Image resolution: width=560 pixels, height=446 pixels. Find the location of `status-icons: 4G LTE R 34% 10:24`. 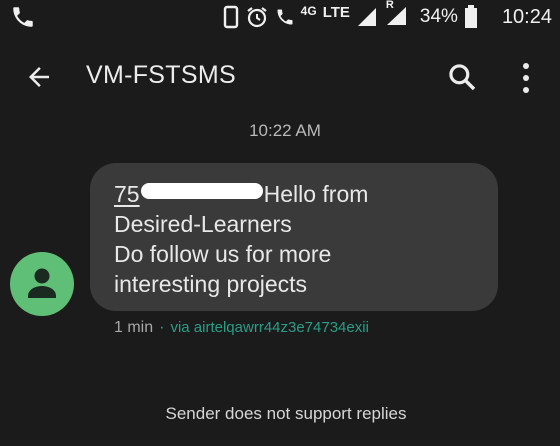

status-icons: 4G LTE R 34% 10:24 is located at coordinates (387, 16).